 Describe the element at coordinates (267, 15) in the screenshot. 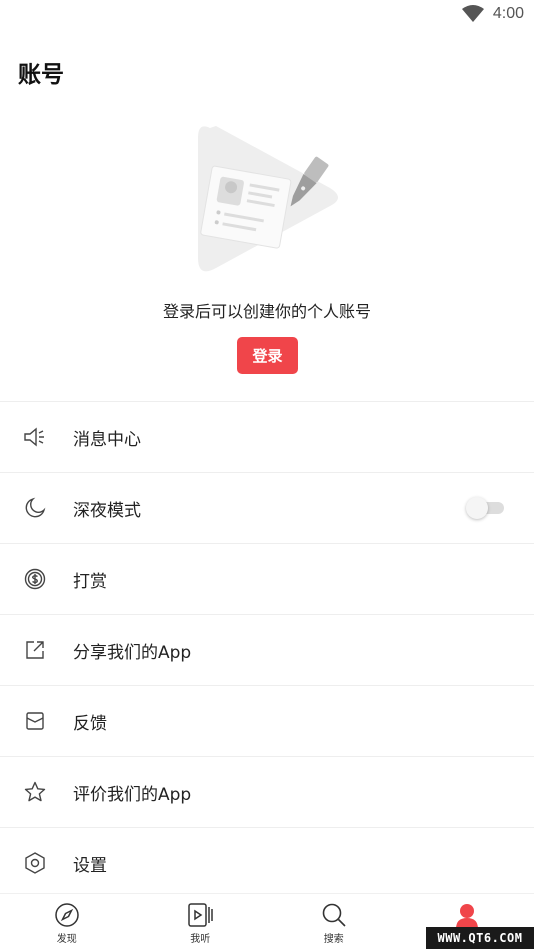

I see `status-bar: 4:00` at that location.